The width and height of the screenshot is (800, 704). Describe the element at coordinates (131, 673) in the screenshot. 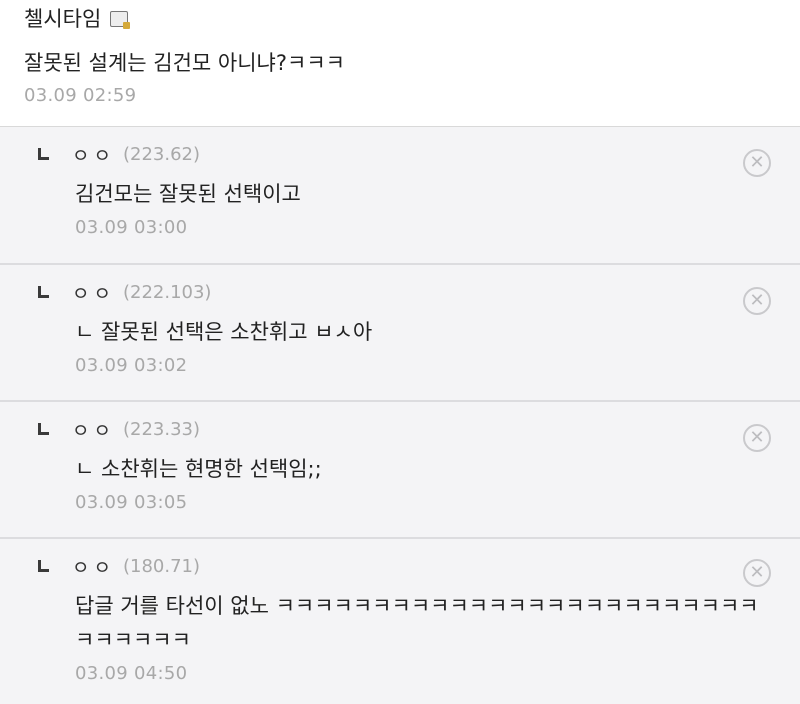

I see `reply-date: 03.09 04:50` at that location.